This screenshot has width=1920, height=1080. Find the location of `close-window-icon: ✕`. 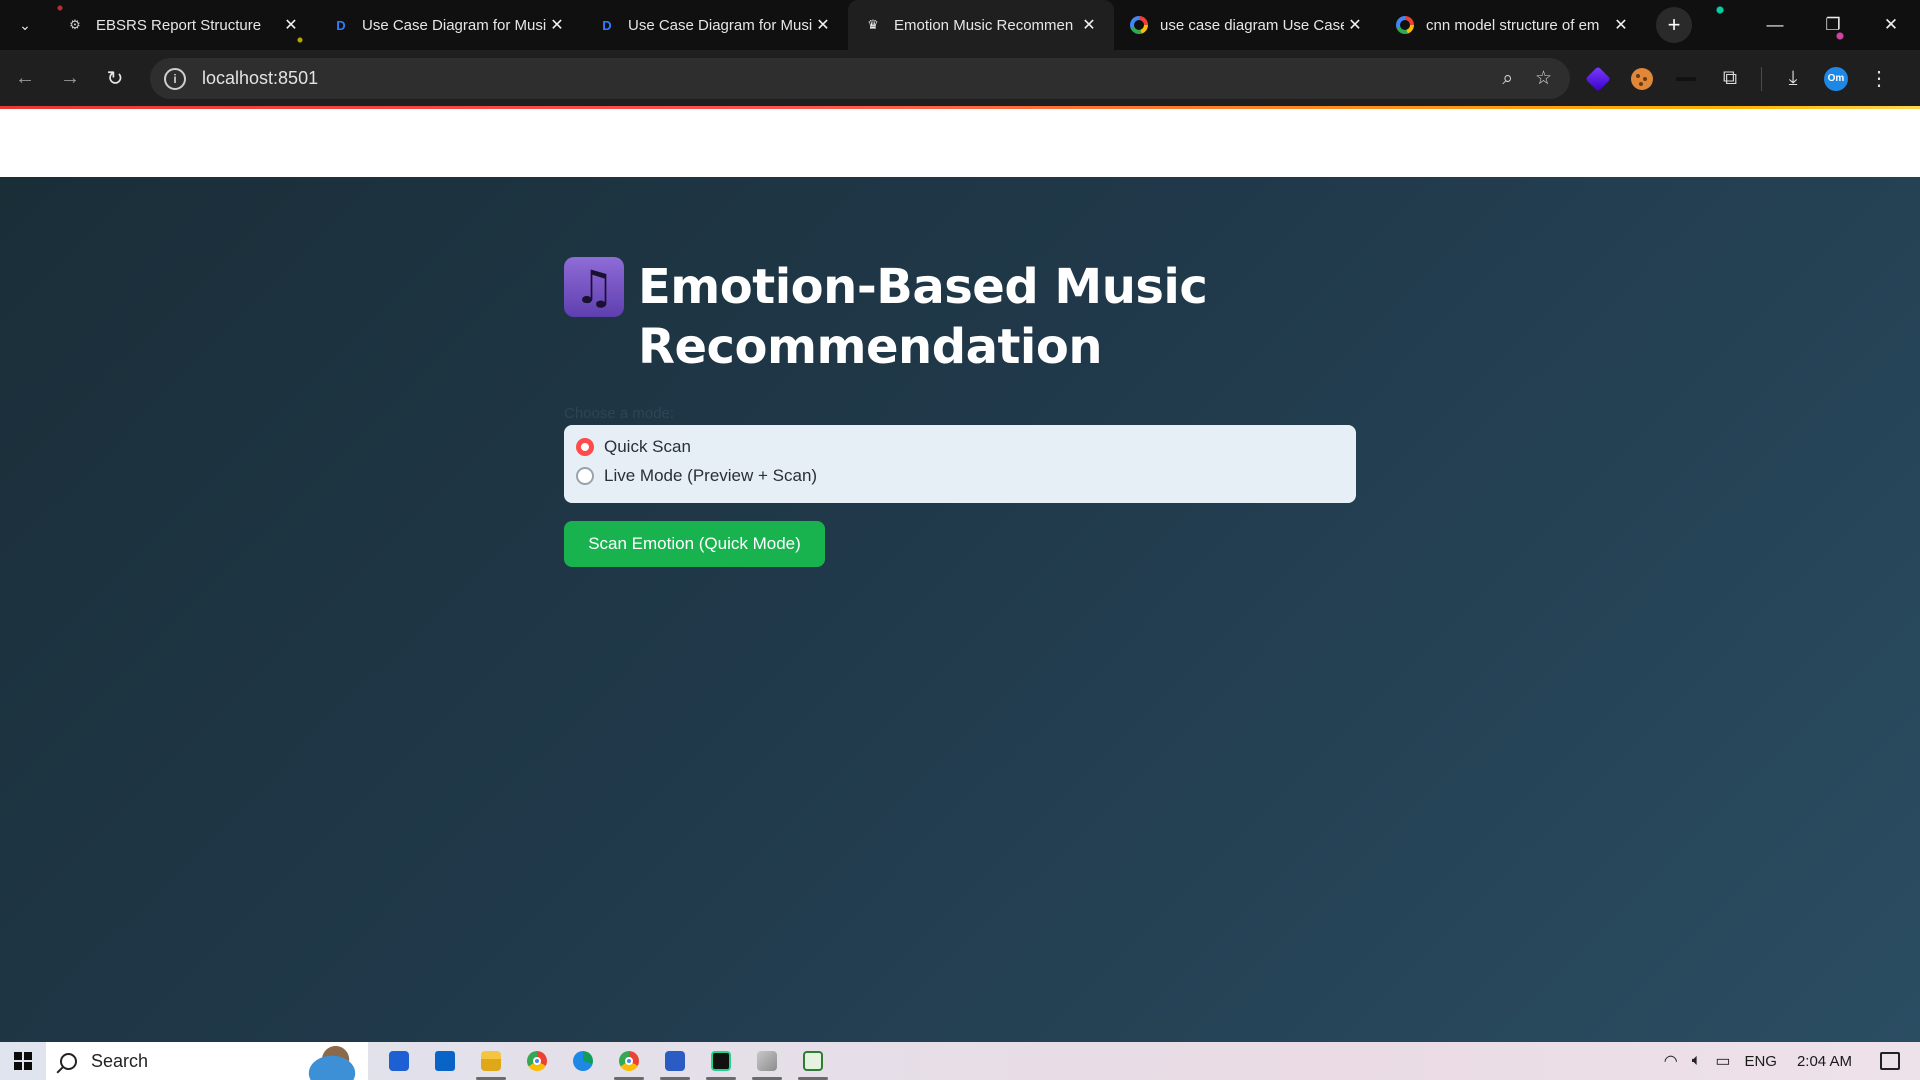

close-window-icon: ✕ is located at coordinates (1891, 25).